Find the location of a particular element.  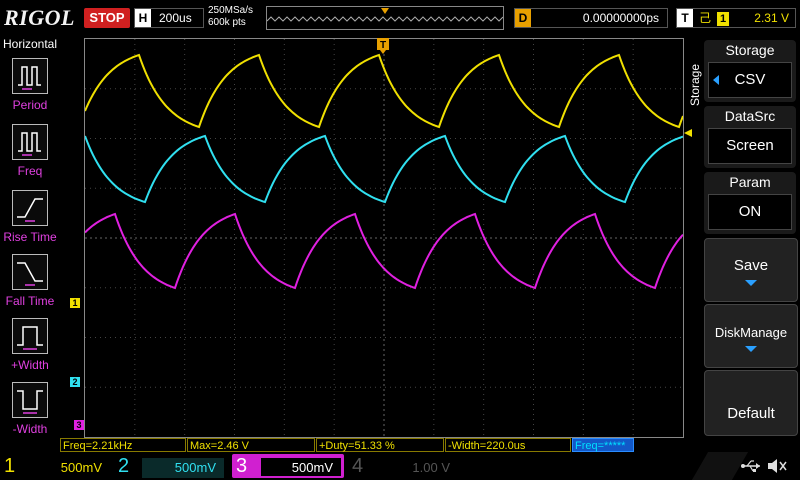

positive-width-label: +Width is located at coordinates (30, 365).